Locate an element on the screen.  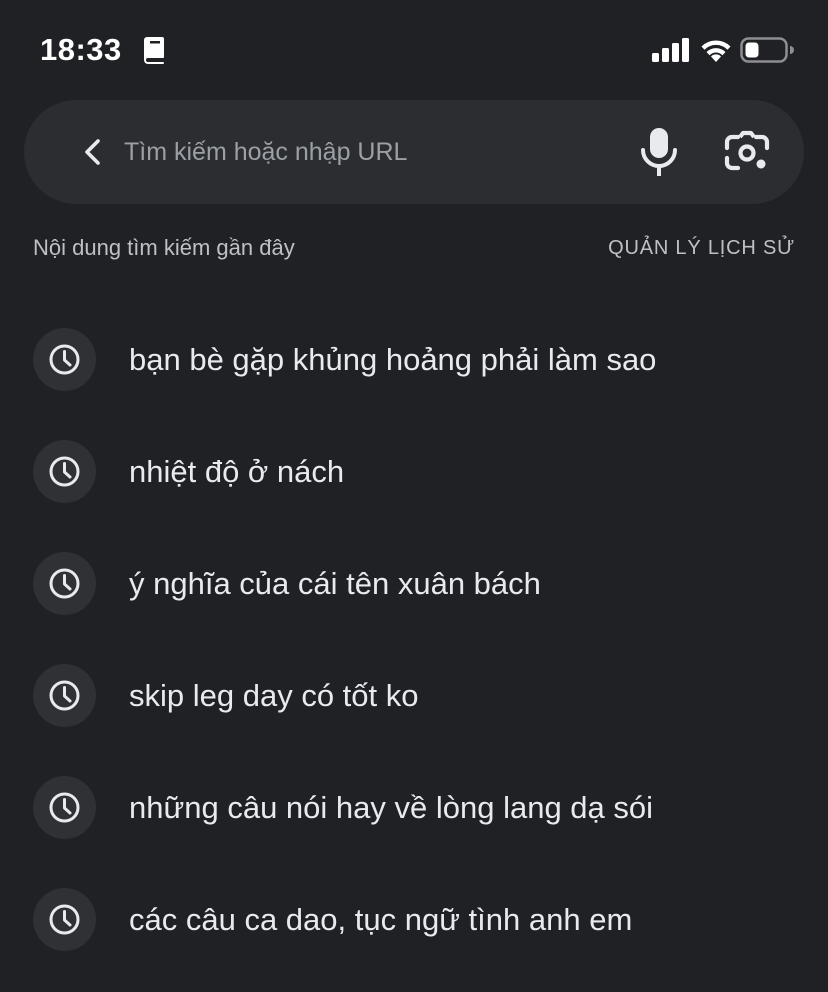
wifi-icon is located at coordinates (716, 51).